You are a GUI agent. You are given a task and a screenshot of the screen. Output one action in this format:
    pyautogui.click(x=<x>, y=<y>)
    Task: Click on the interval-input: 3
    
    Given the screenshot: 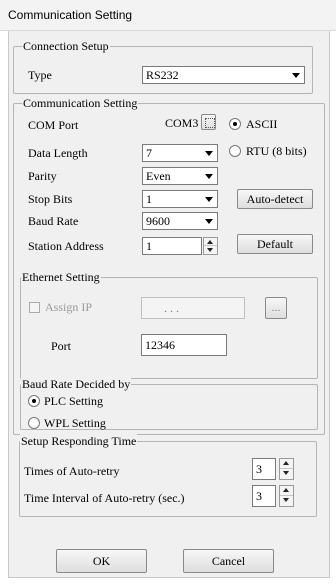 What is the action you would take?
    pyautogui.click(x=264, y=496)
    